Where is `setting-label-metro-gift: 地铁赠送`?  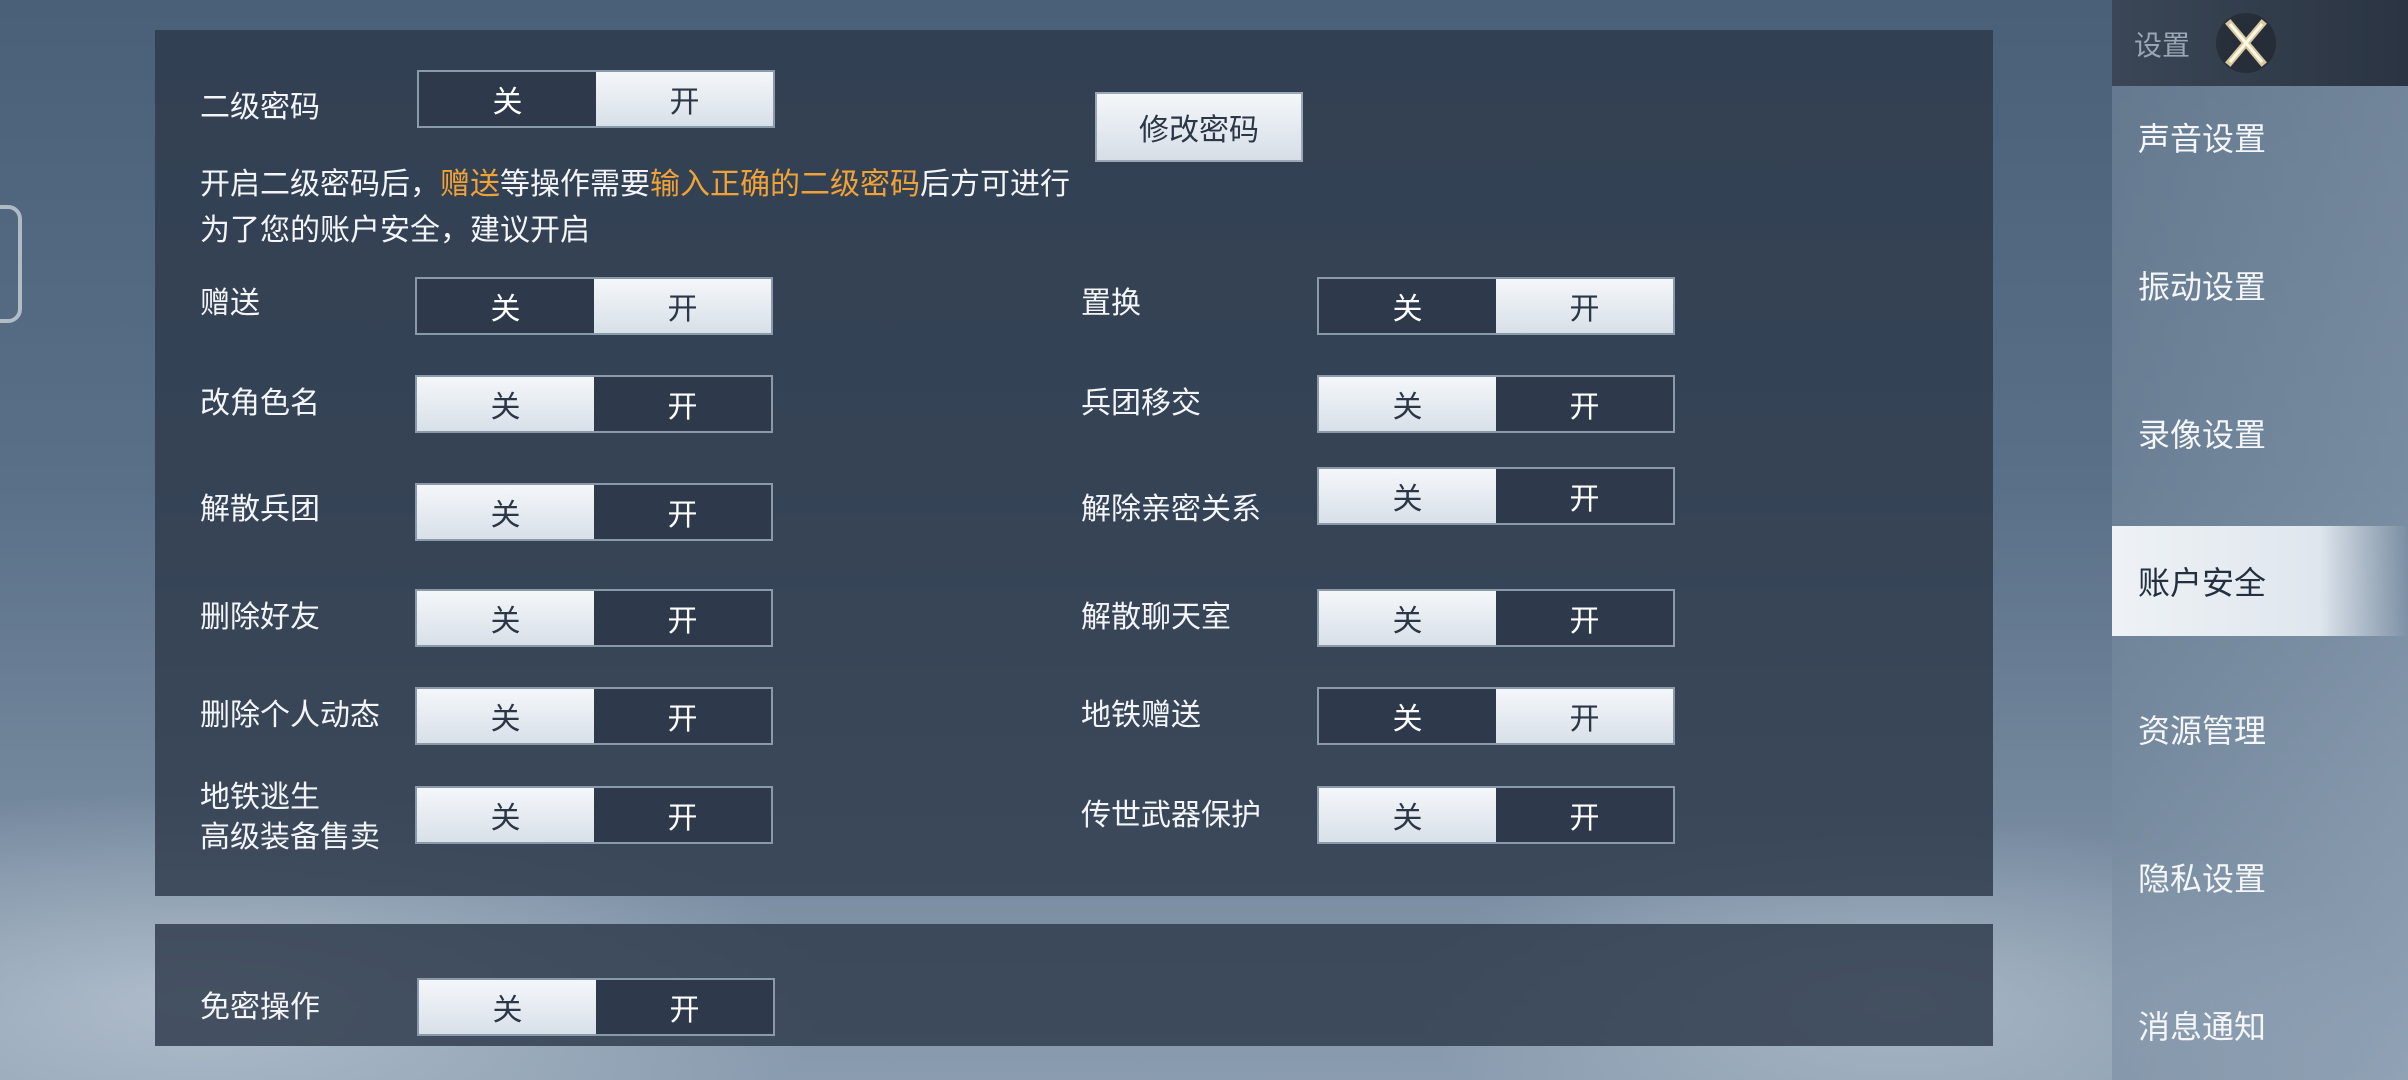
setting-label-metro-gift: 地铁赠送 is located at coordinates (1141, 715).